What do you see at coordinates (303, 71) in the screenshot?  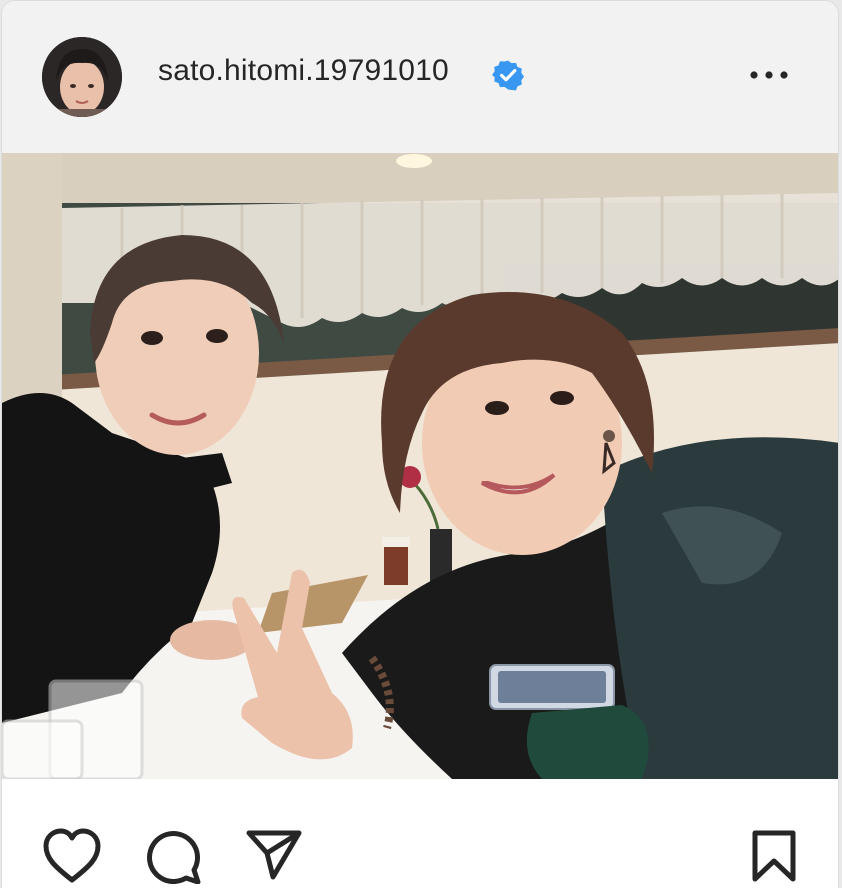 I see `username-link: sato.hitomi.19791010` at bounding box center [303, 71].